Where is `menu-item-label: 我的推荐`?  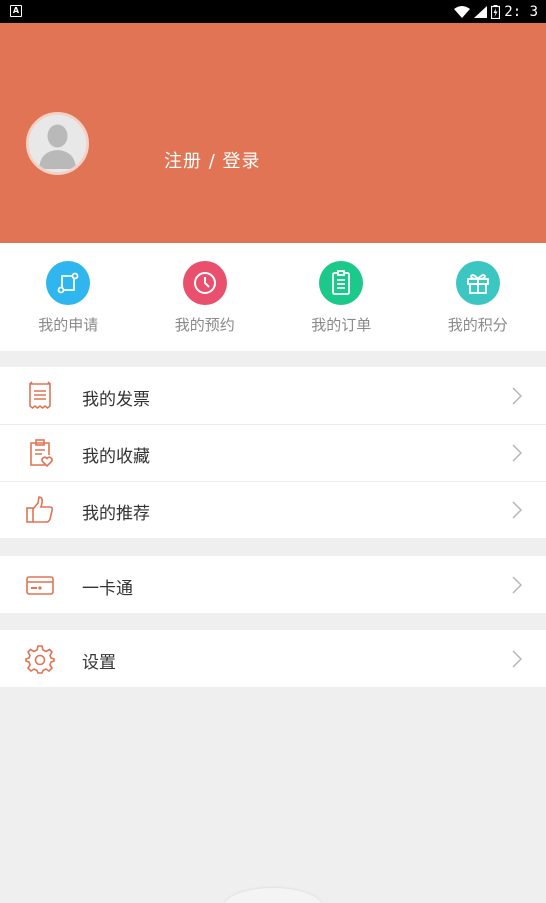 menu-item-label: 我的推荐 is located at coordinates (116, 514).